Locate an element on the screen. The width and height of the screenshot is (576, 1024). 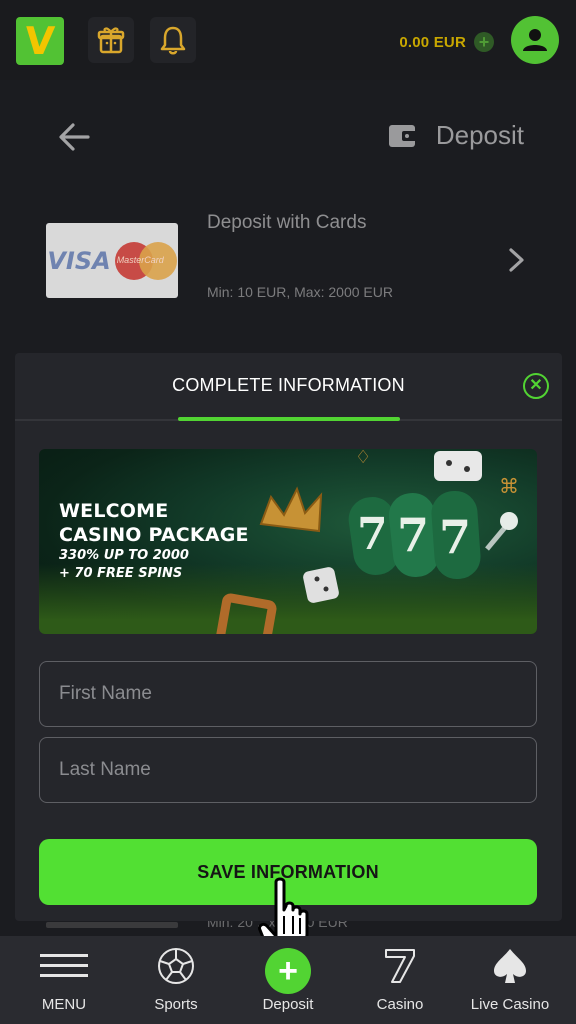
modal-title: COMPLETE INFORMATION is located at coordinates (288, 385).